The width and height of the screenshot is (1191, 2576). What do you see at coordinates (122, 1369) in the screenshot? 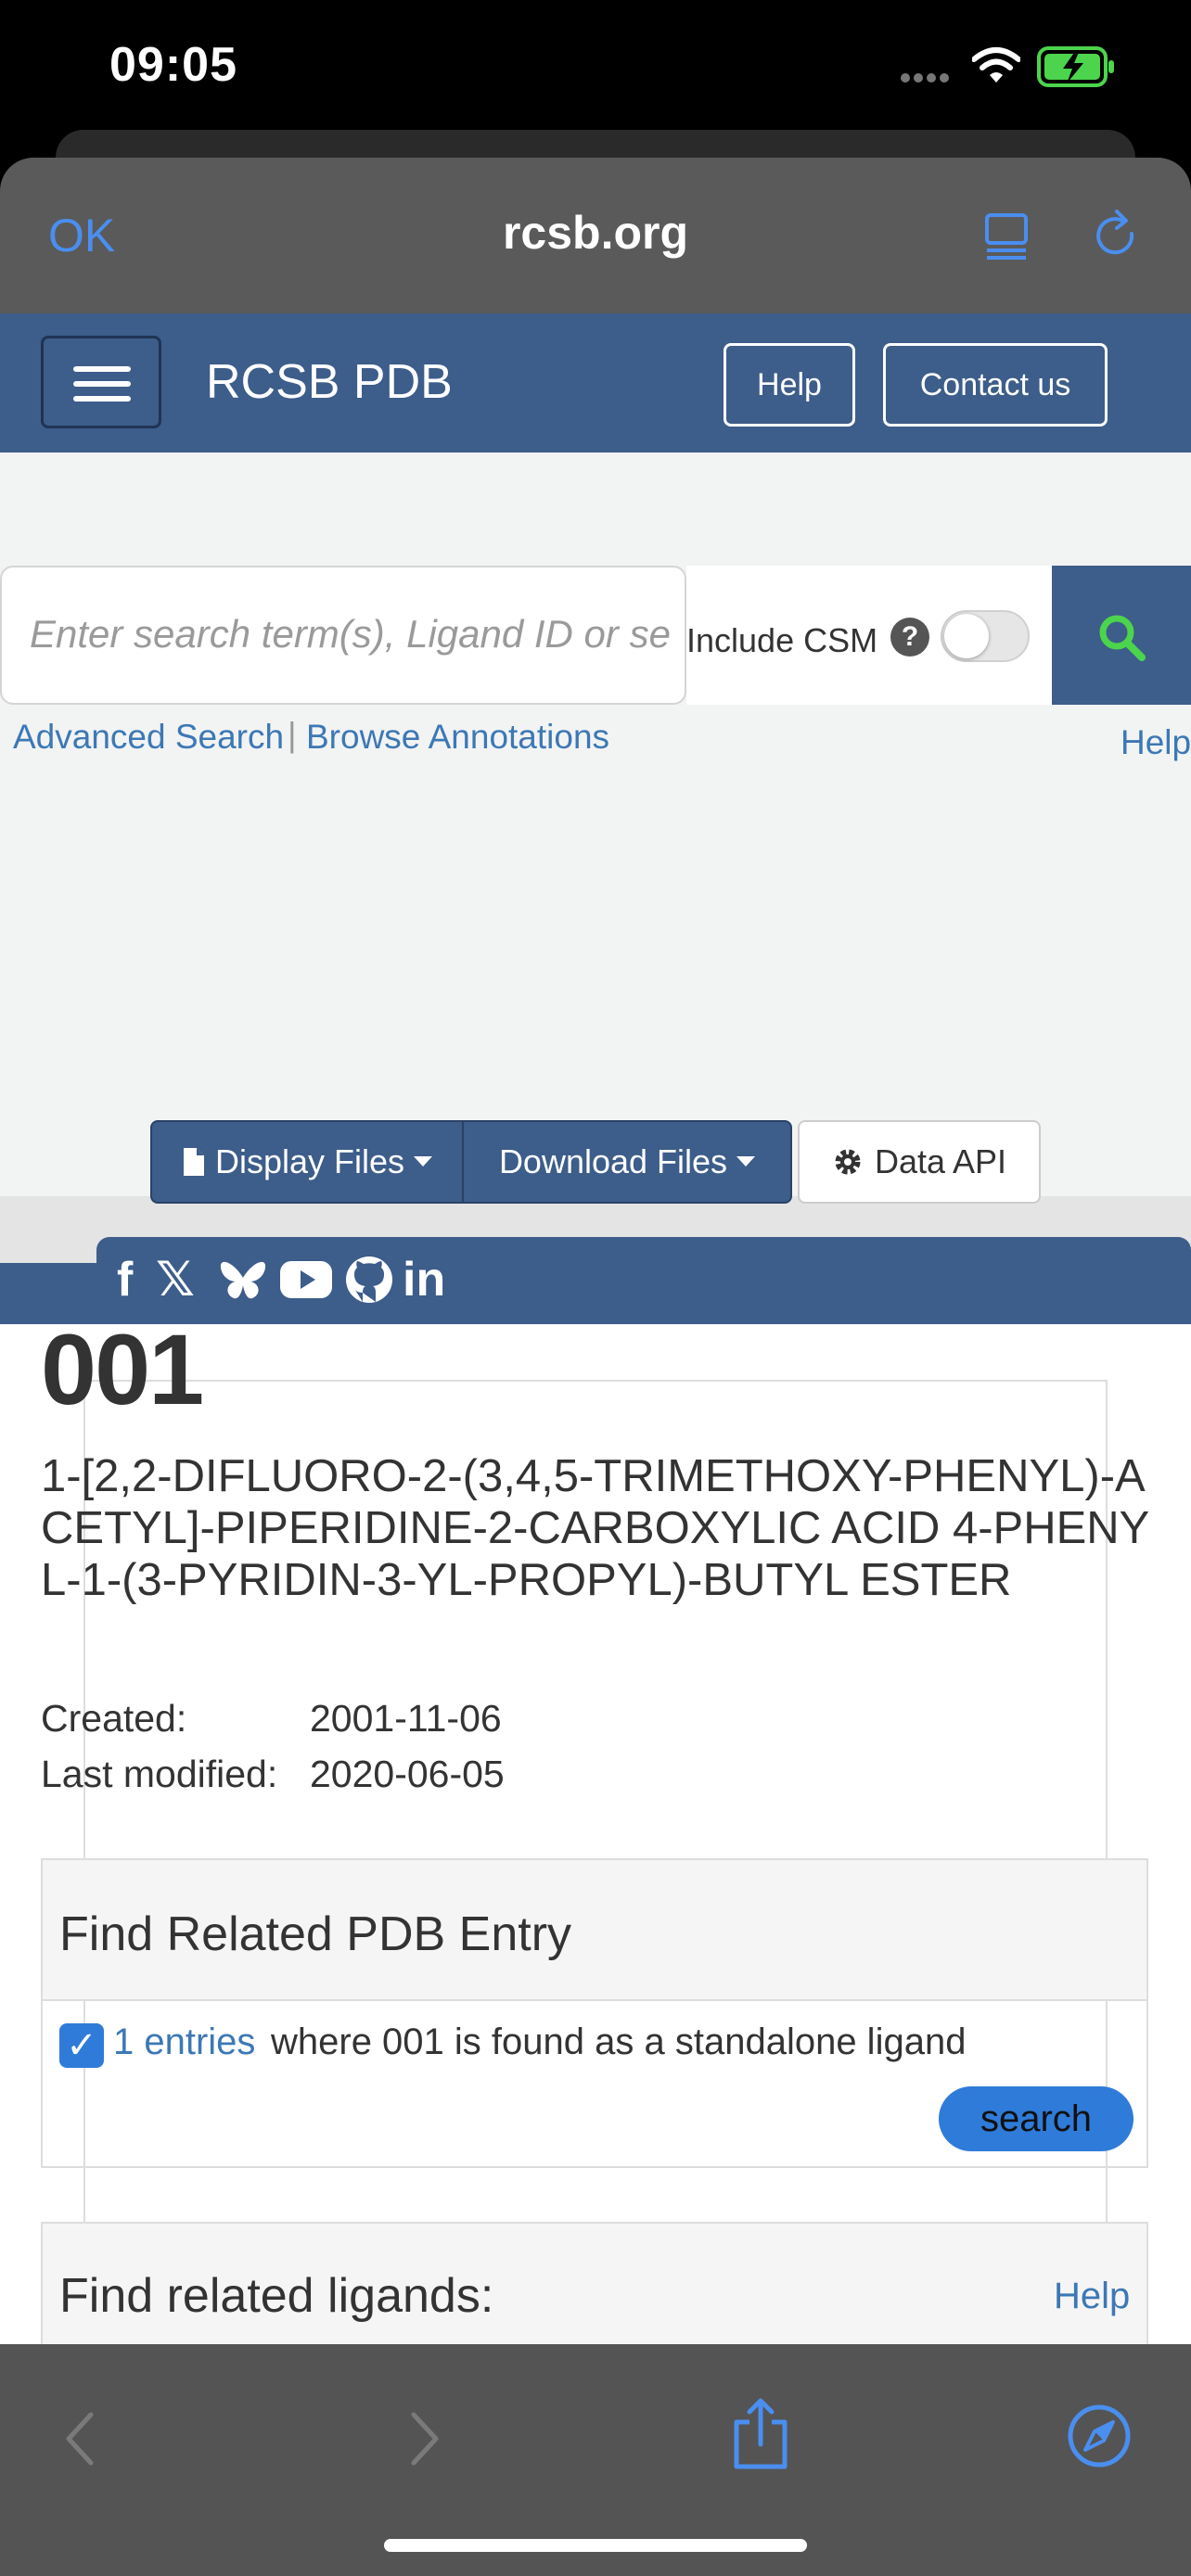
I see `ligand-id-title: 001` at bounding box center [122, 1369].